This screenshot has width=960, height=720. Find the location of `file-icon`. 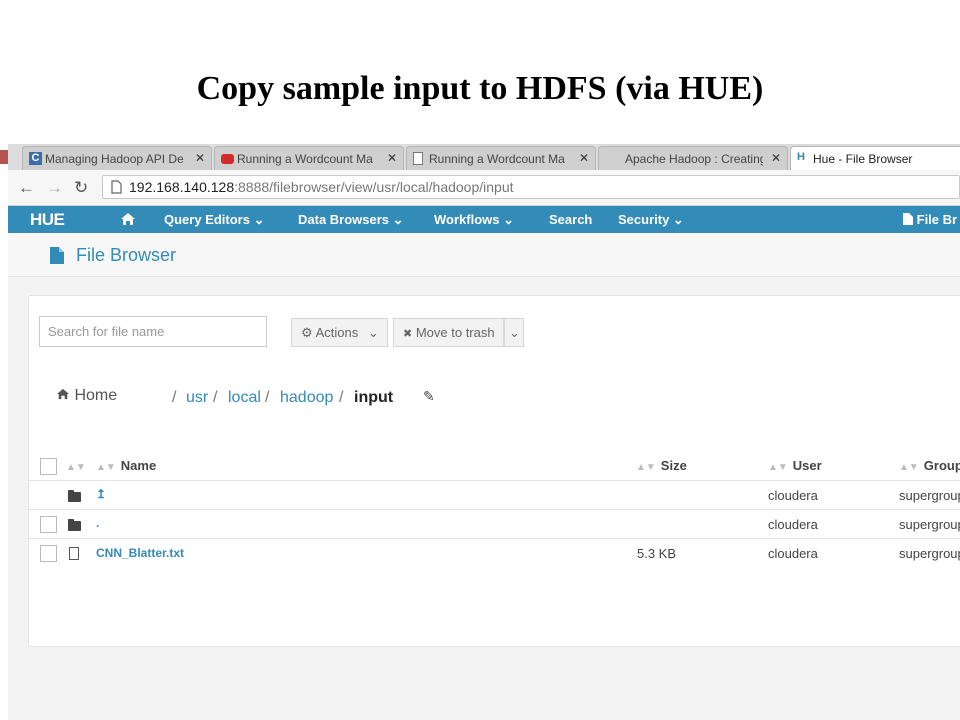

file-icon is located at coordinates (908, 219).